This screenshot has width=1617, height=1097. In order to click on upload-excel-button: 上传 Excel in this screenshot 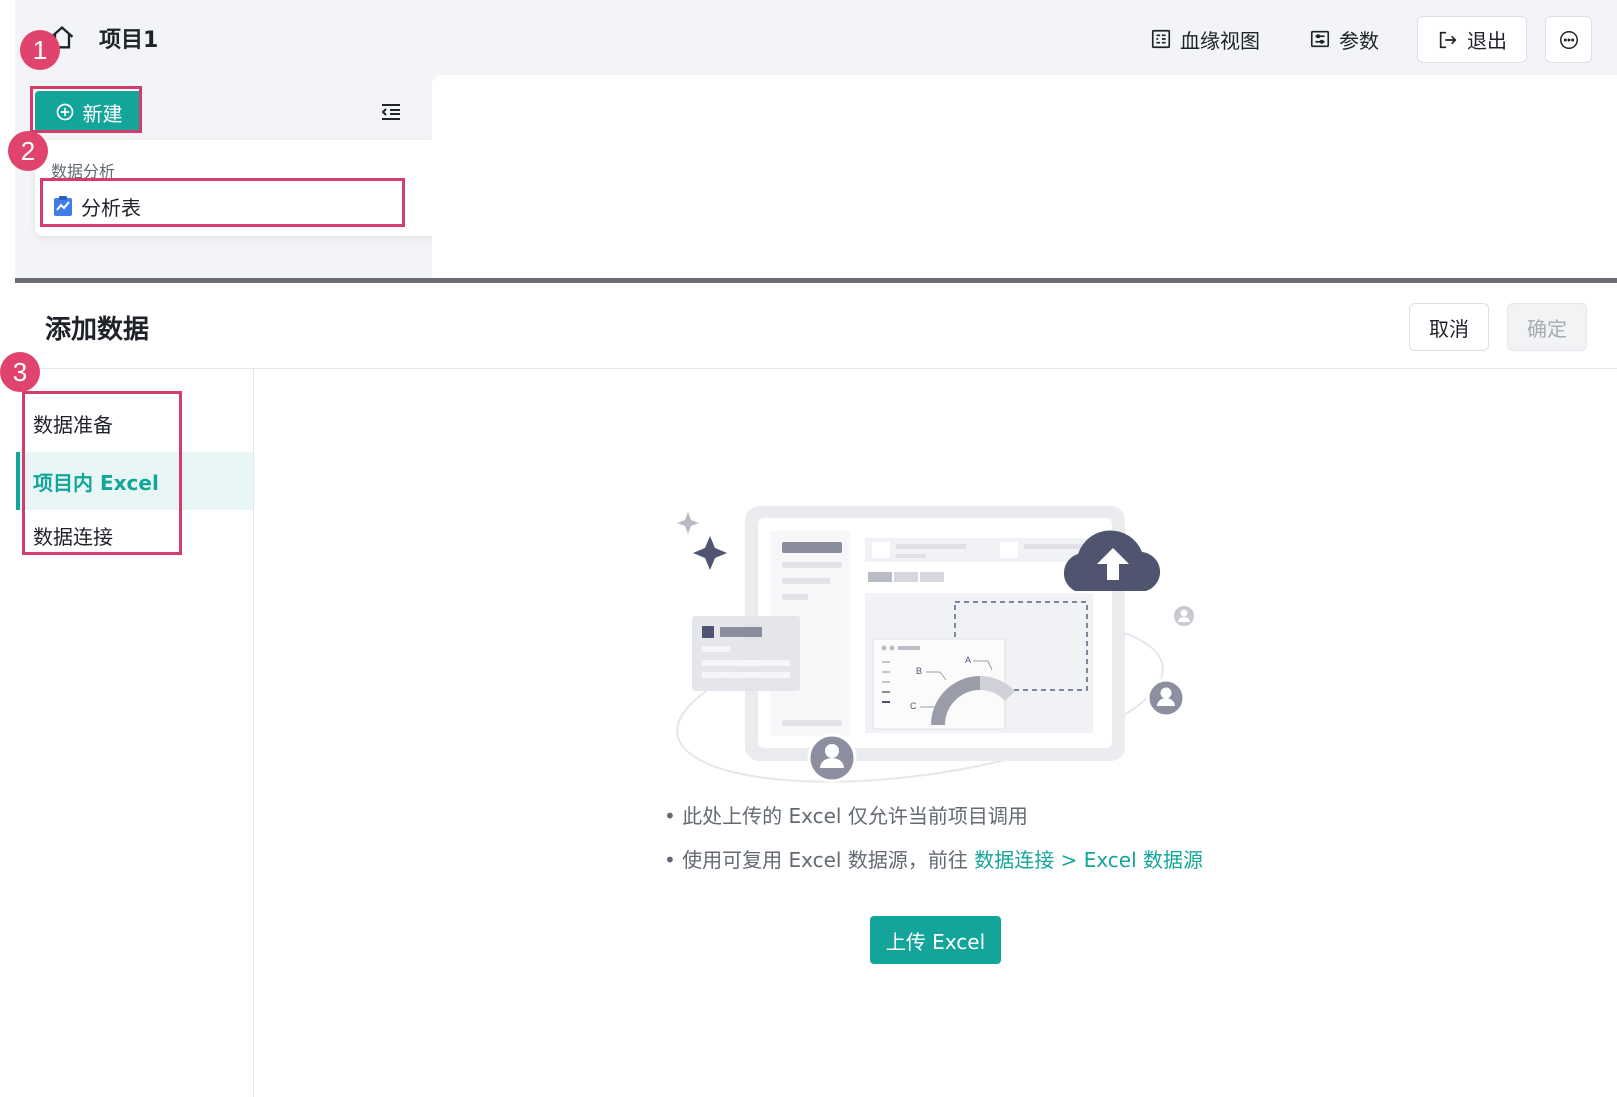, I will do `click(935, 940)`.